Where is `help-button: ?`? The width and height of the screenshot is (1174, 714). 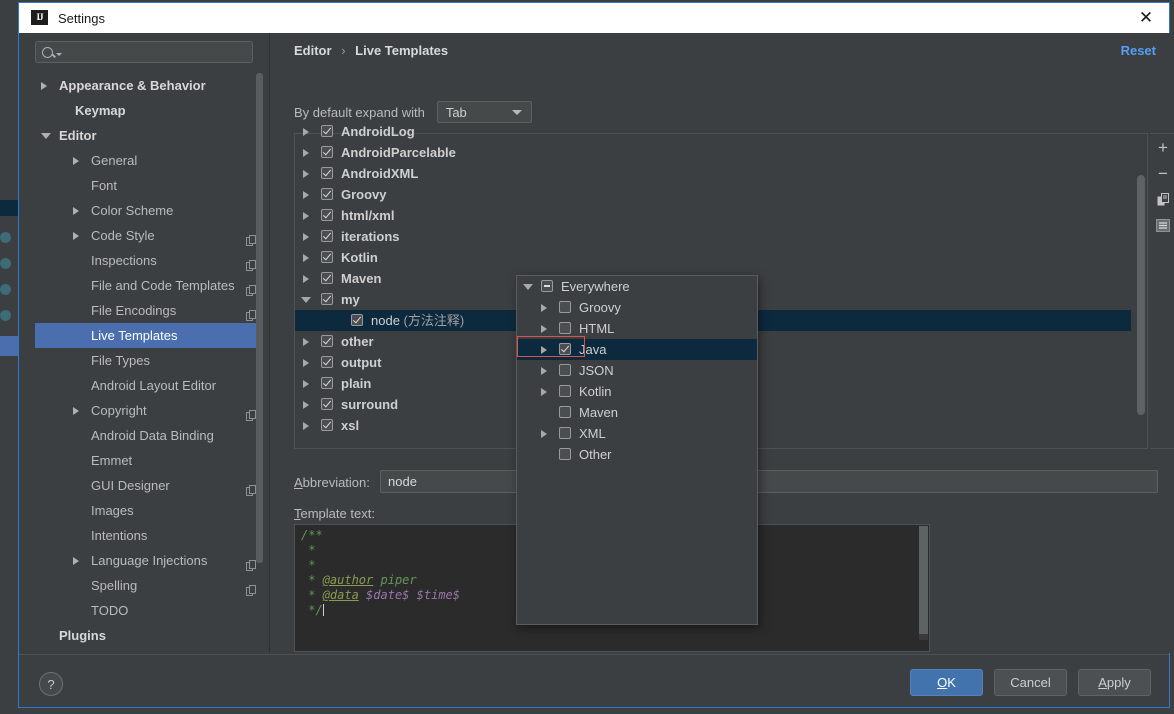
help-button: ? is located at coordinates (51, 684).